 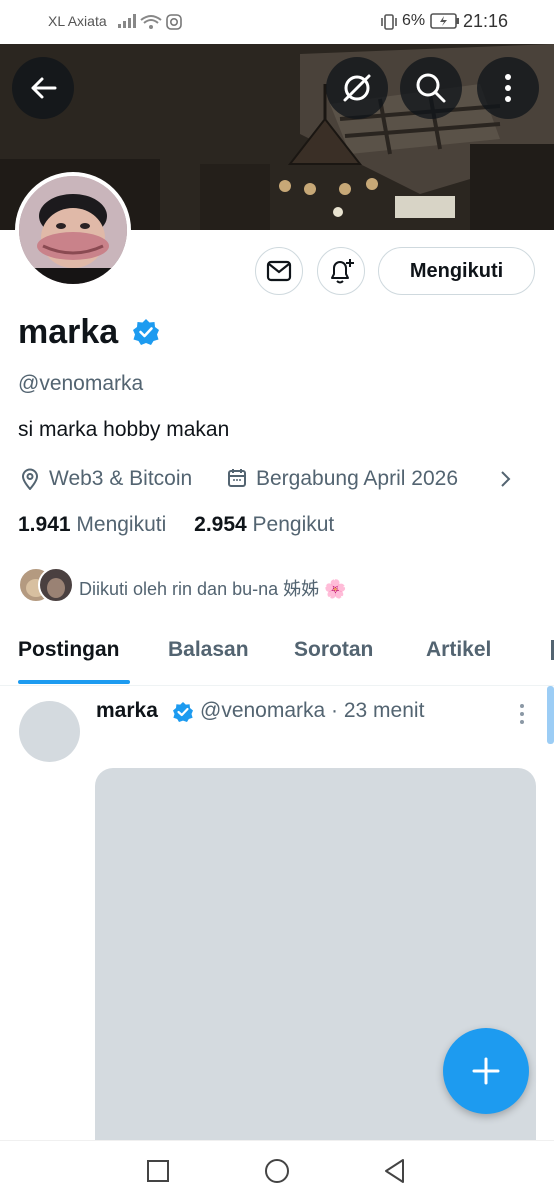 I want to click on recent-apps-icon, so click(x=158, y=1171).